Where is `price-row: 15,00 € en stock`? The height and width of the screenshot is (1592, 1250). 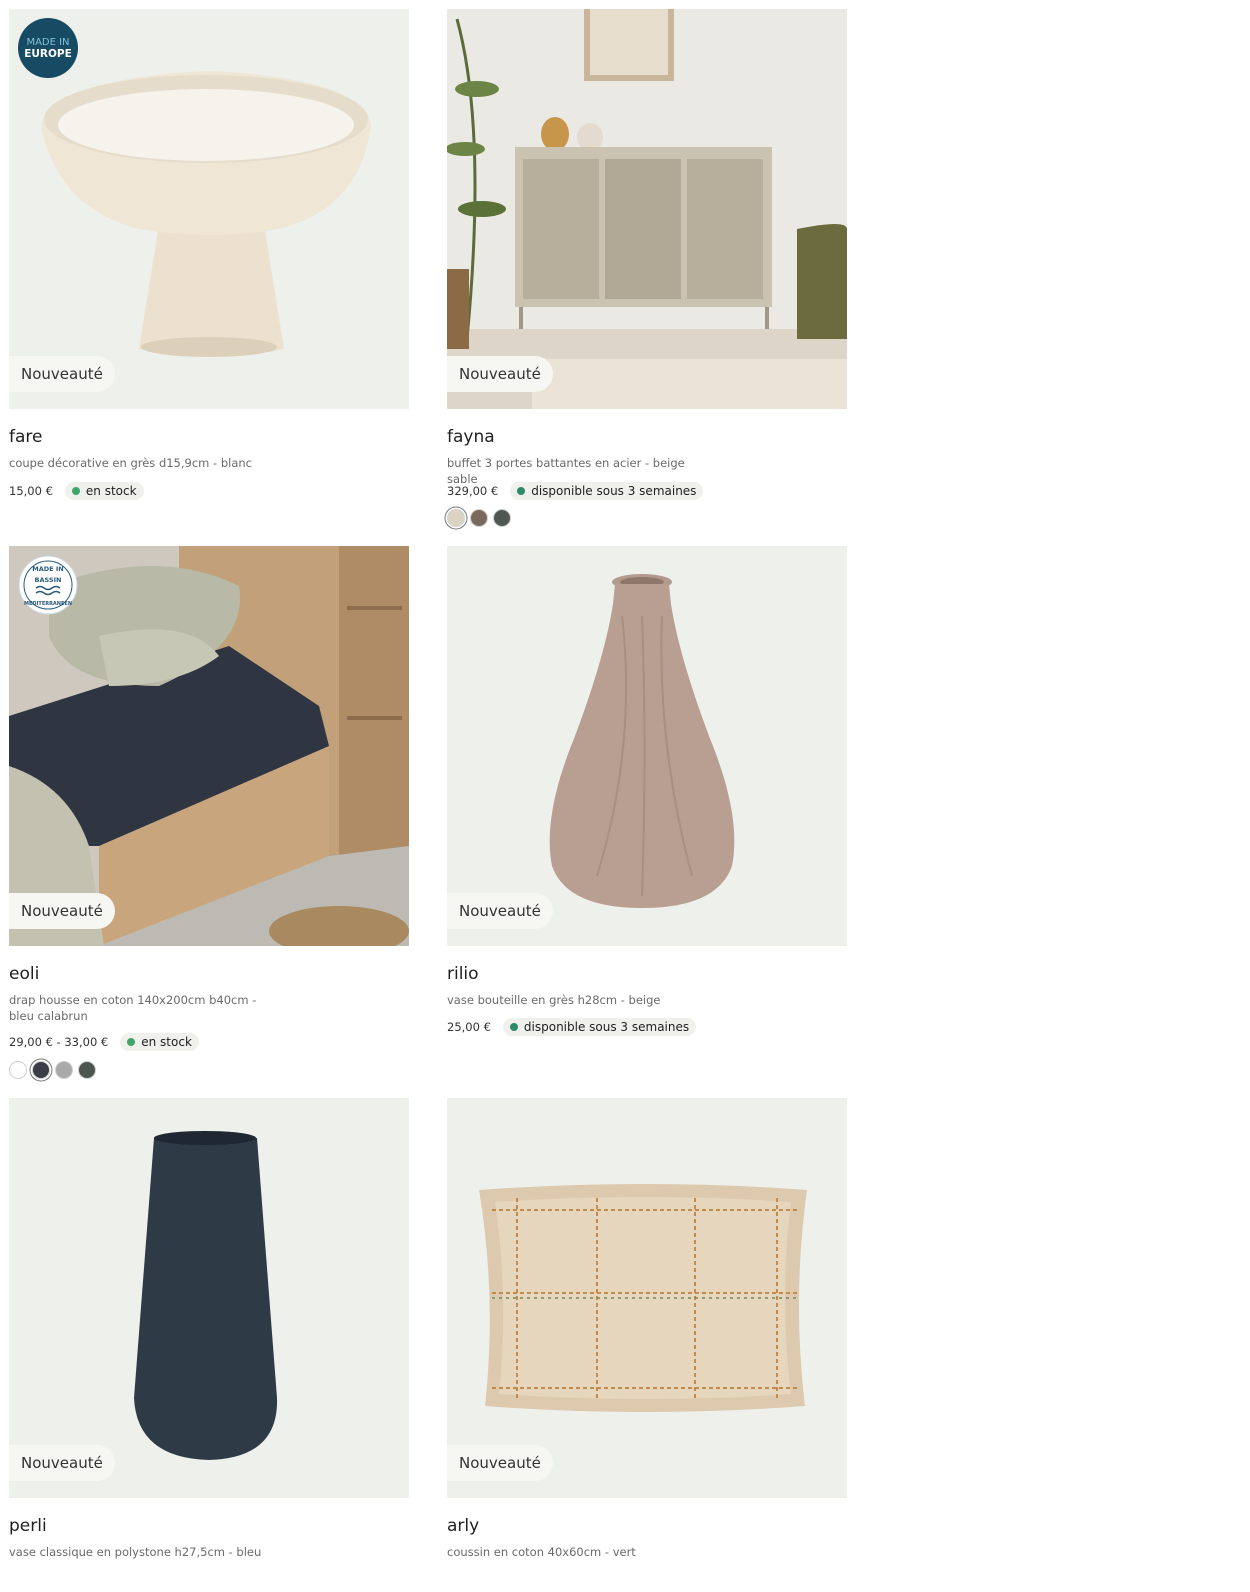 price-row: 15,00 € en stock is located at coordinates (76, 491).